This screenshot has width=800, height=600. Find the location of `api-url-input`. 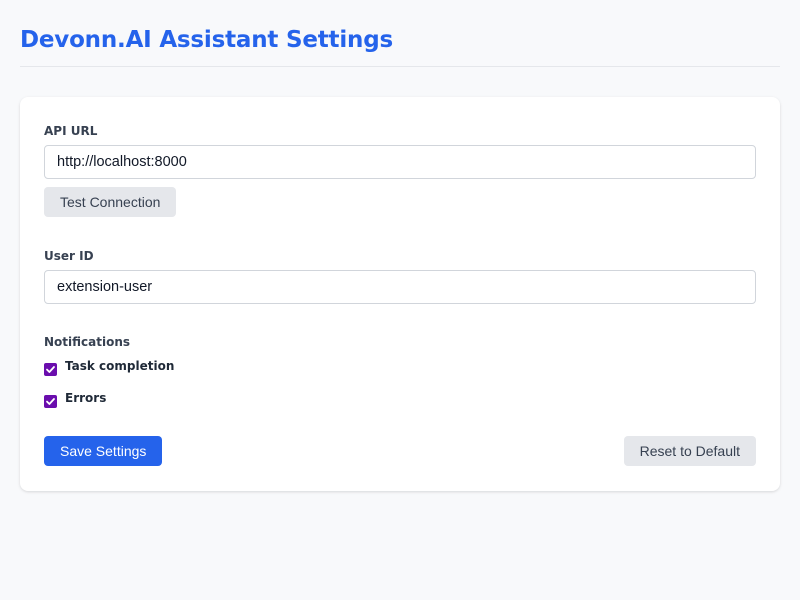

api-url-input is located at coordinates (400, 162).